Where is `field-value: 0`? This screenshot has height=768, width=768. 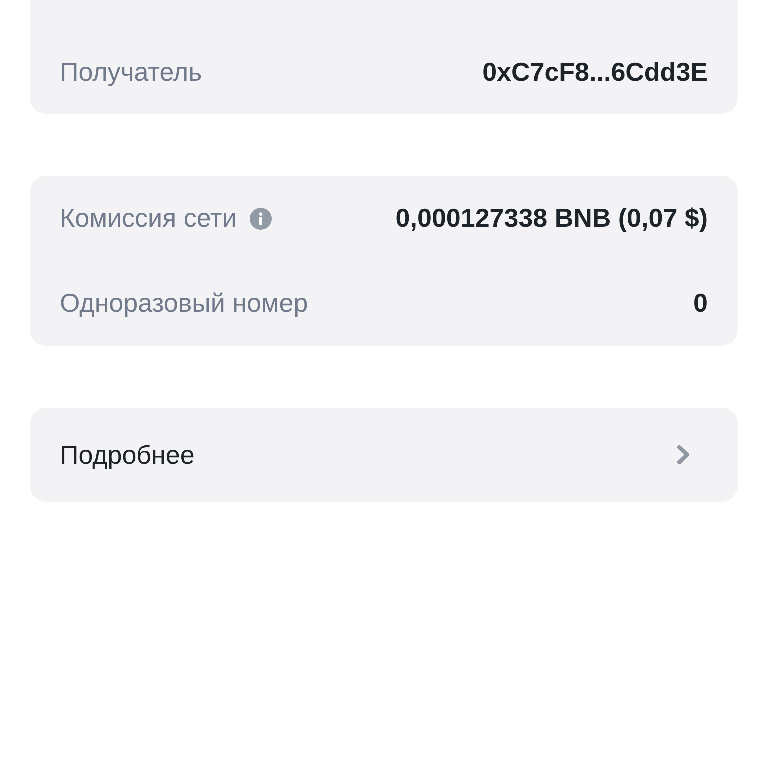 field-value: 0 is located at coordinates (701, 303).